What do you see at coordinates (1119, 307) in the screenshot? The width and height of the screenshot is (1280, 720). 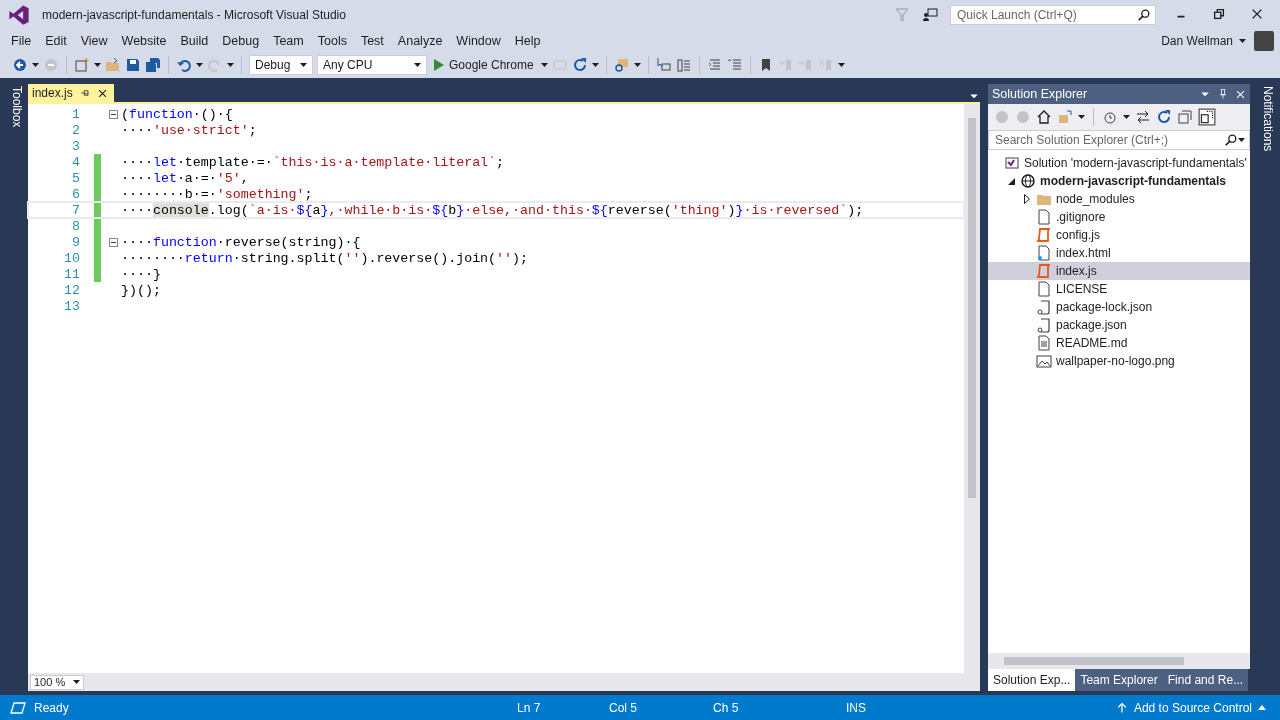 I see `tree-item: package-lock.json` at bounding box center [1119, 307].